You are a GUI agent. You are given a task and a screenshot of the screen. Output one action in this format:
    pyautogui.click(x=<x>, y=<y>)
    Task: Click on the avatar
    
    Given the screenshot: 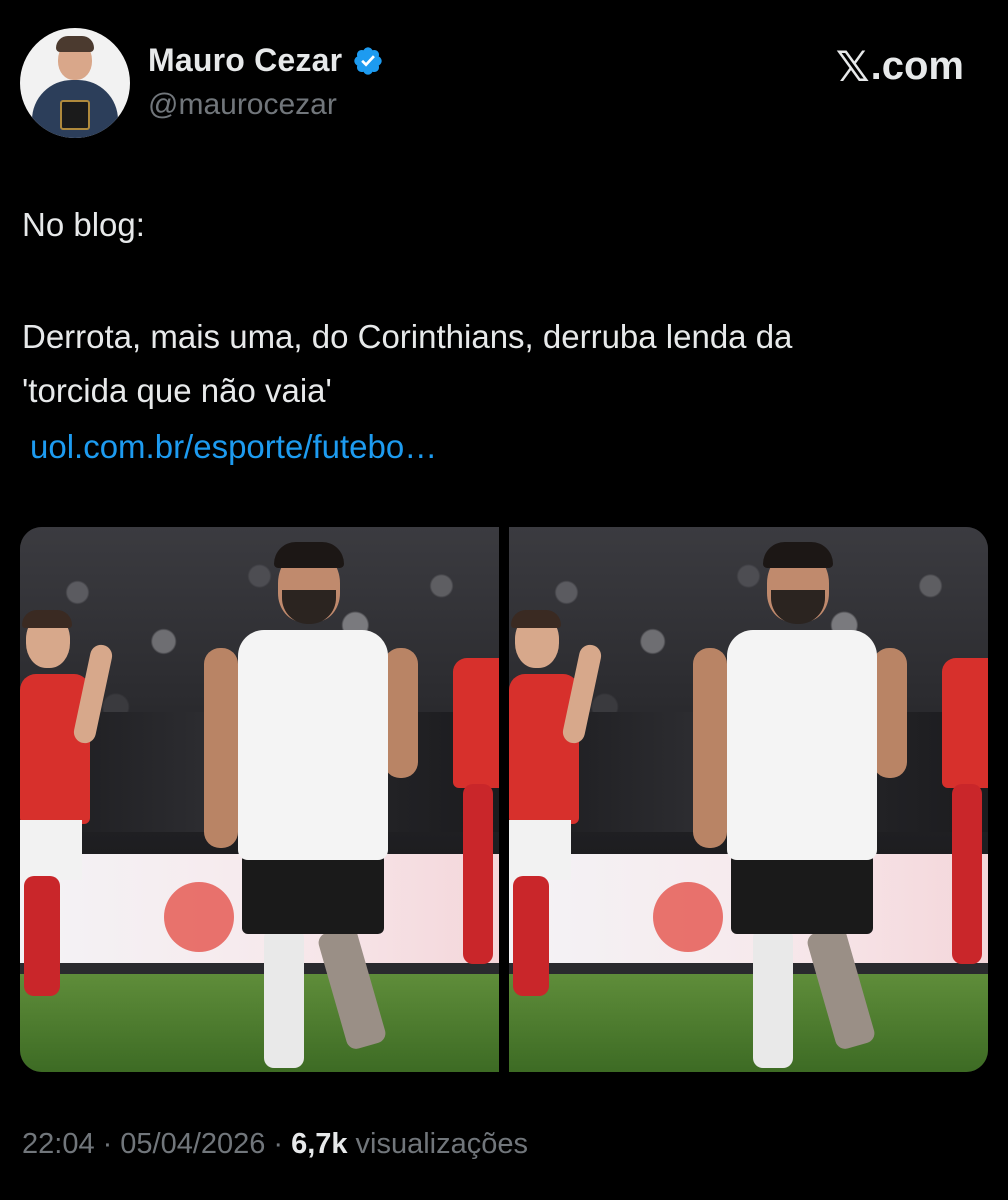 What is the action you would take?
    pyautogui.click(x=75, y=83)
    